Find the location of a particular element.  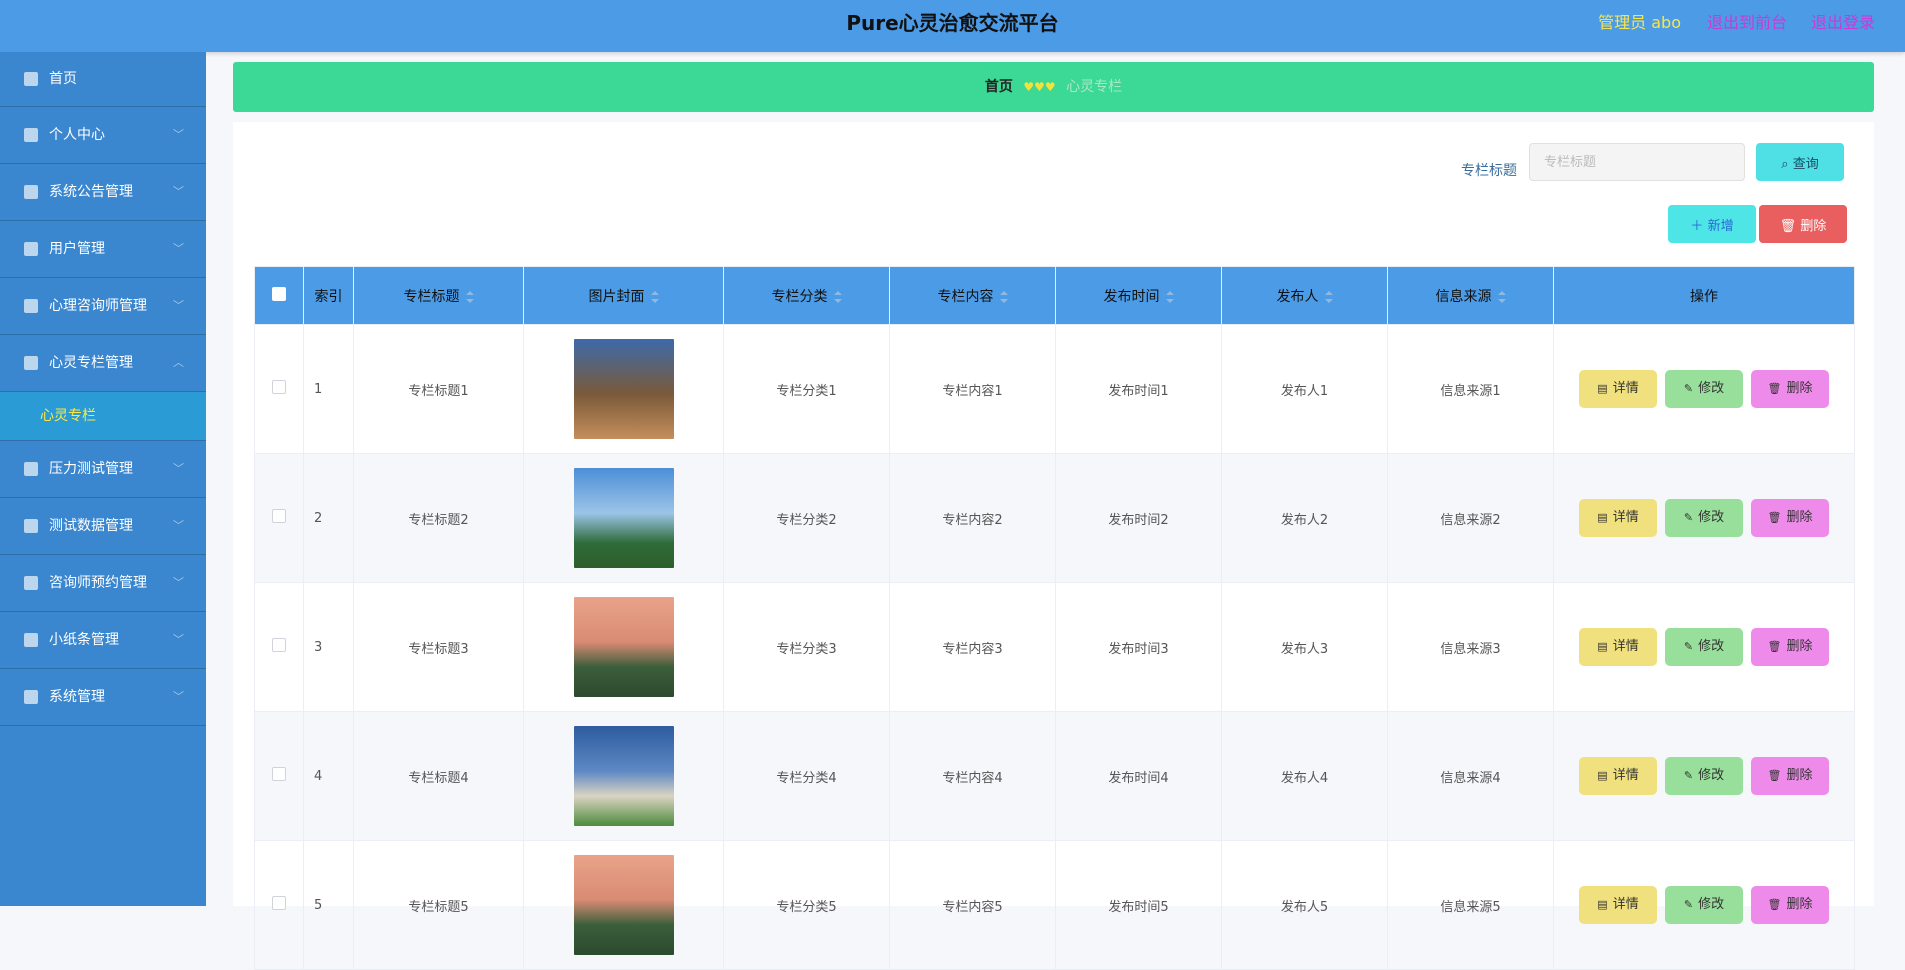

sidebar-item-label: 心灵专栏管理 is located at coordinates (91, 363).